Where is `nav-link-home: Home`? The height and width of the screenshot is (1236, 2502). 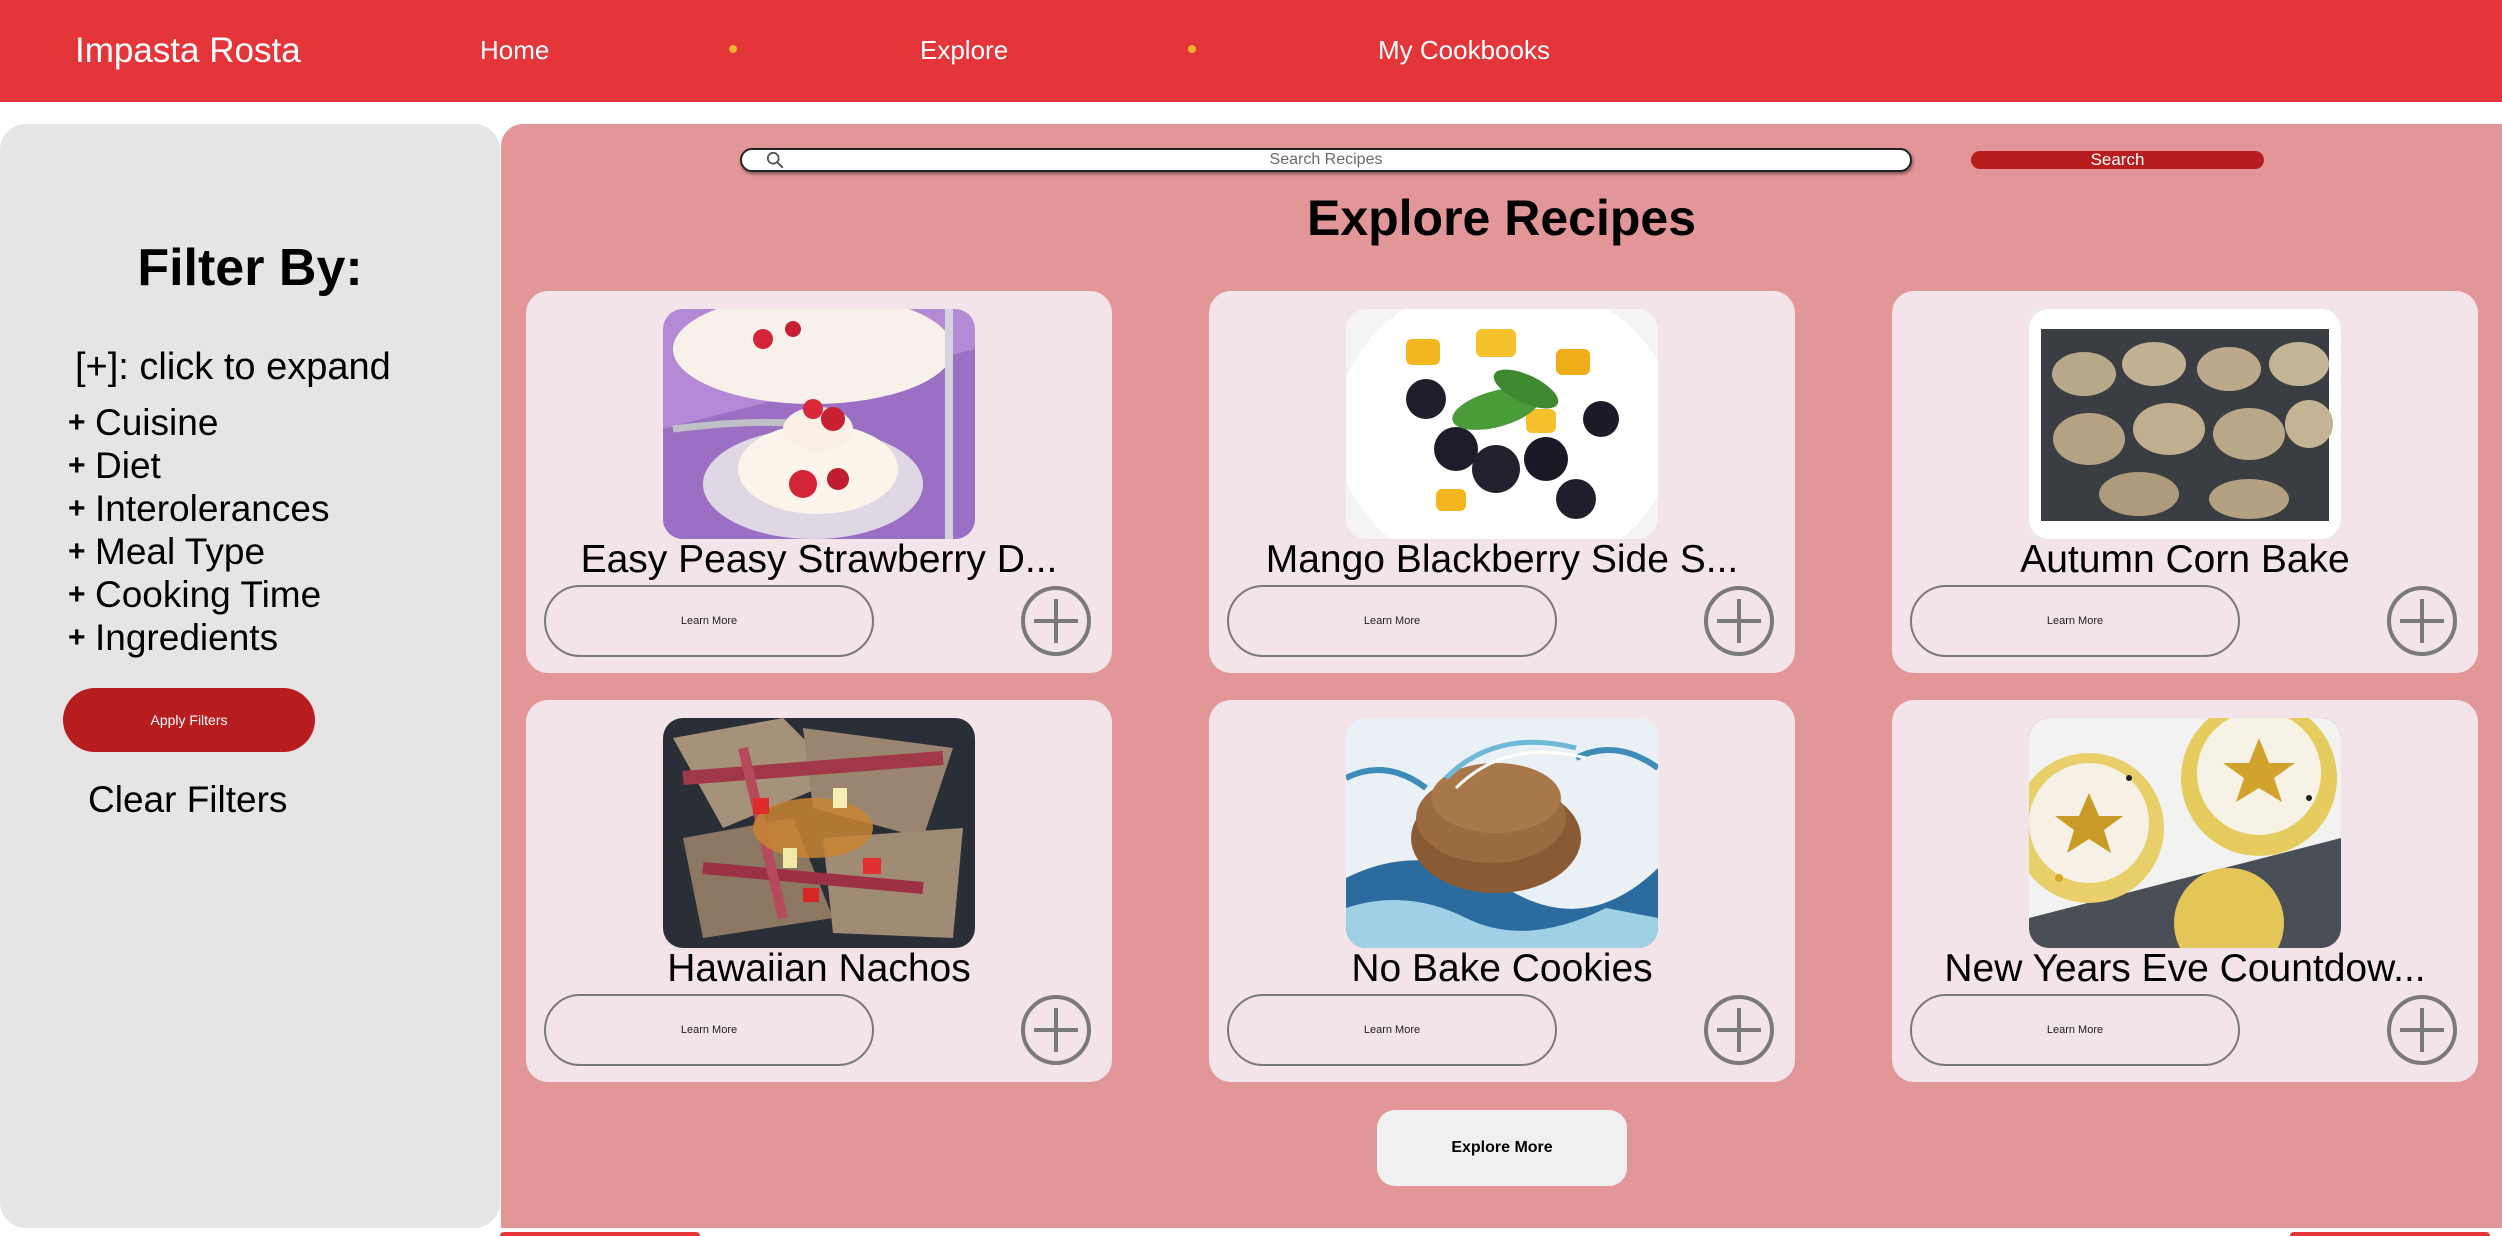
nav-link-home: Home is located at coordinates (514, 50).